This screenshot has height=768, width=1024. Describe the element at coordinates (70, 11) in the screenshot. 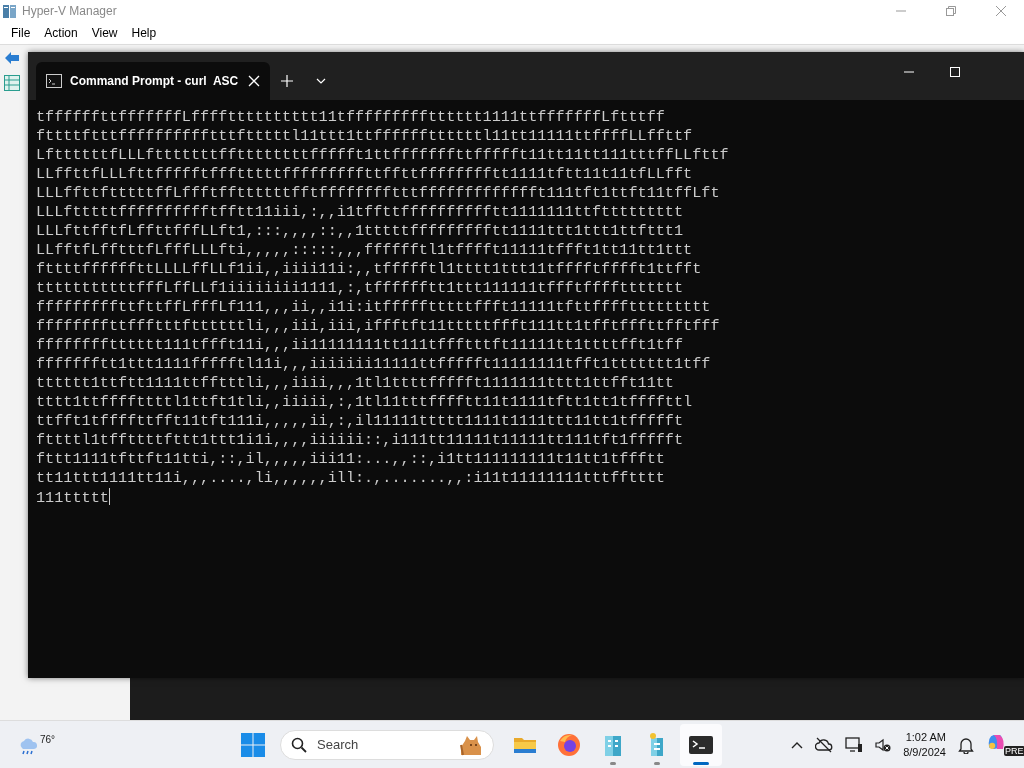

I see `window-title: Hyper-V Manager` at that location.